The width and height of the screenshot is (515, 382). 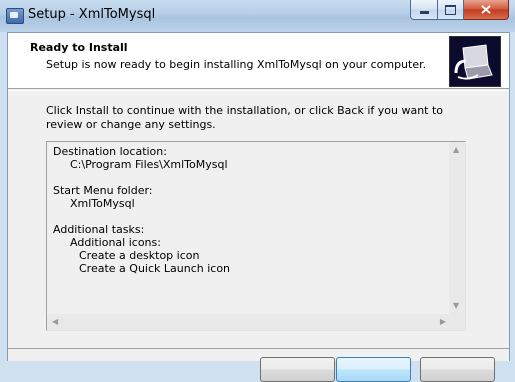 I want to click on maximize-button, so click(x=451, y=10).